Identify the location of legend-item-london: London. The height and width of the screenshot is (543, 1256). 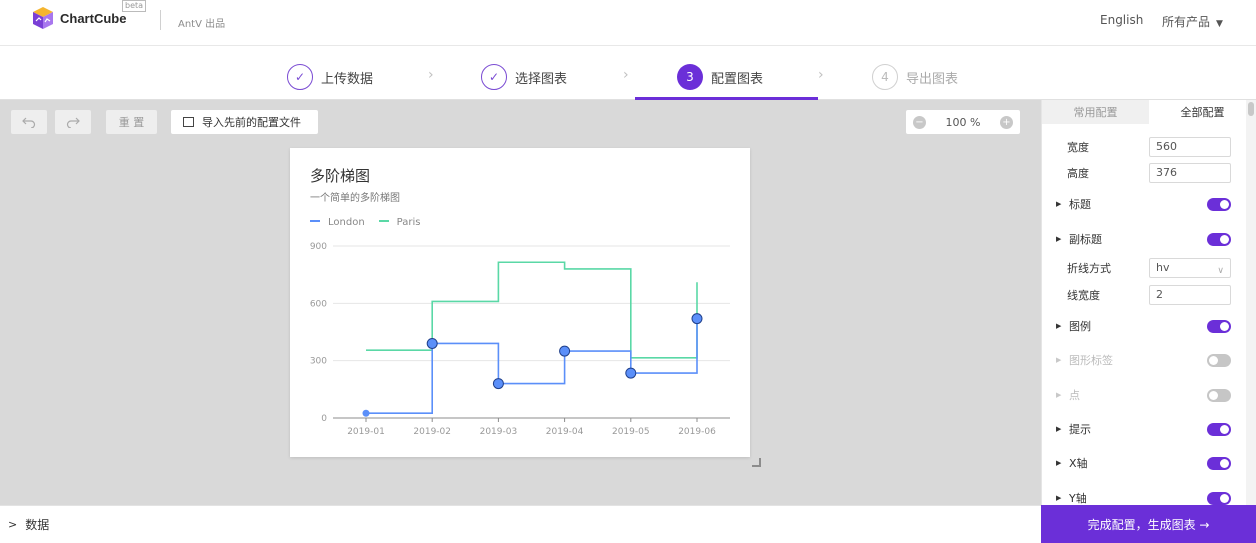
(337, 222).